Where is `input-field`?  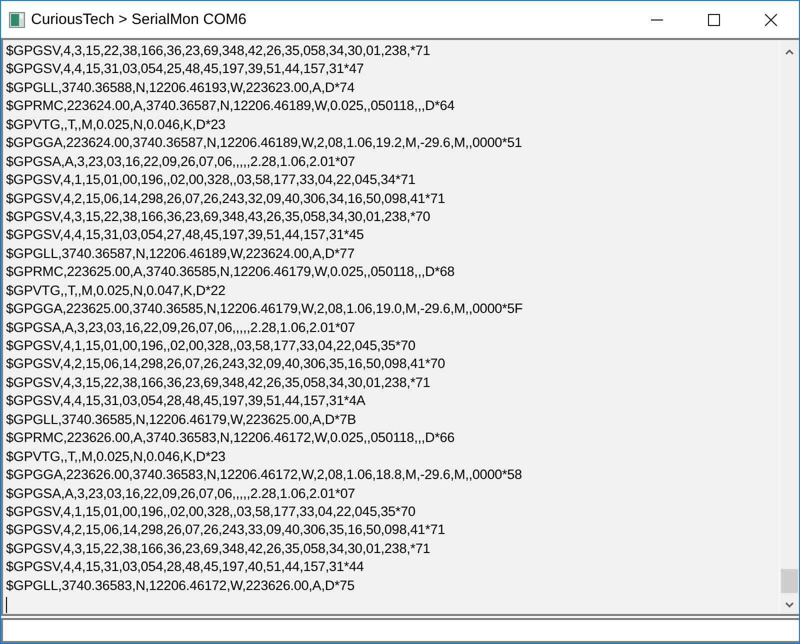 input-field is located at coordinates (400, 630).